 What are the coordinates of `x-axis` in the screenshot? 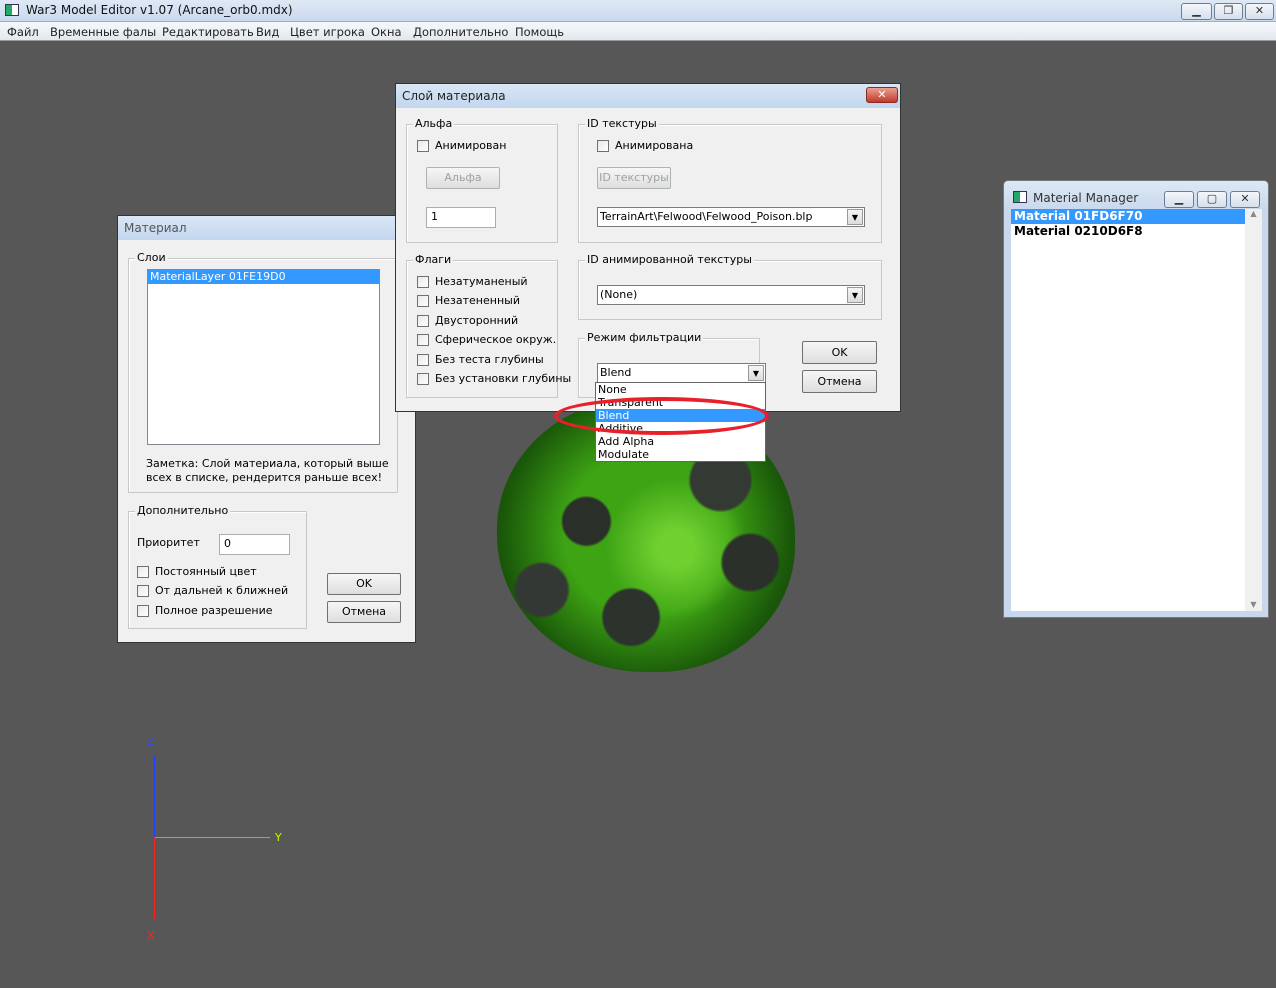 It's located at (154, 878).